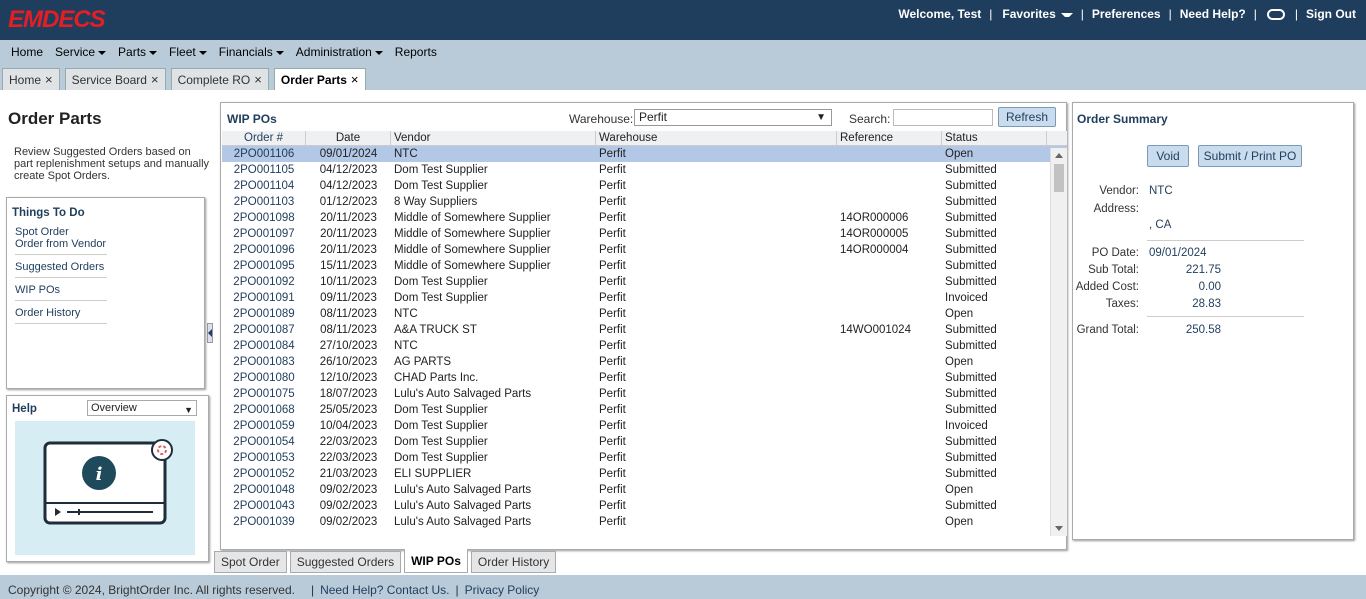  What do you see at coordinates (1059, 178) in the screenshot?
I see `scroll-thumb` at bounding box center [1059, 178].